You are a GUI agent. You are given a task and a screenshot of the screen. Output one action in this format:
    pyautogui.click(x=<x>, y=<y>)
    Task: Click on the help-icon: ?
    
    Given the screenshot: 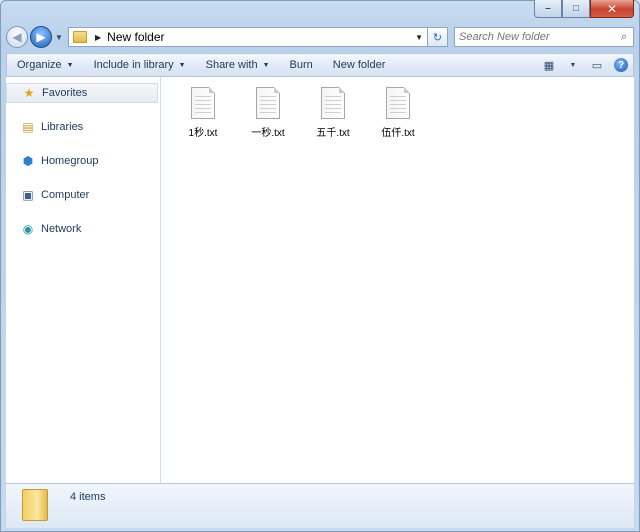 What is the action you would take?
    pyautogui.click(x=621, y=65)
    